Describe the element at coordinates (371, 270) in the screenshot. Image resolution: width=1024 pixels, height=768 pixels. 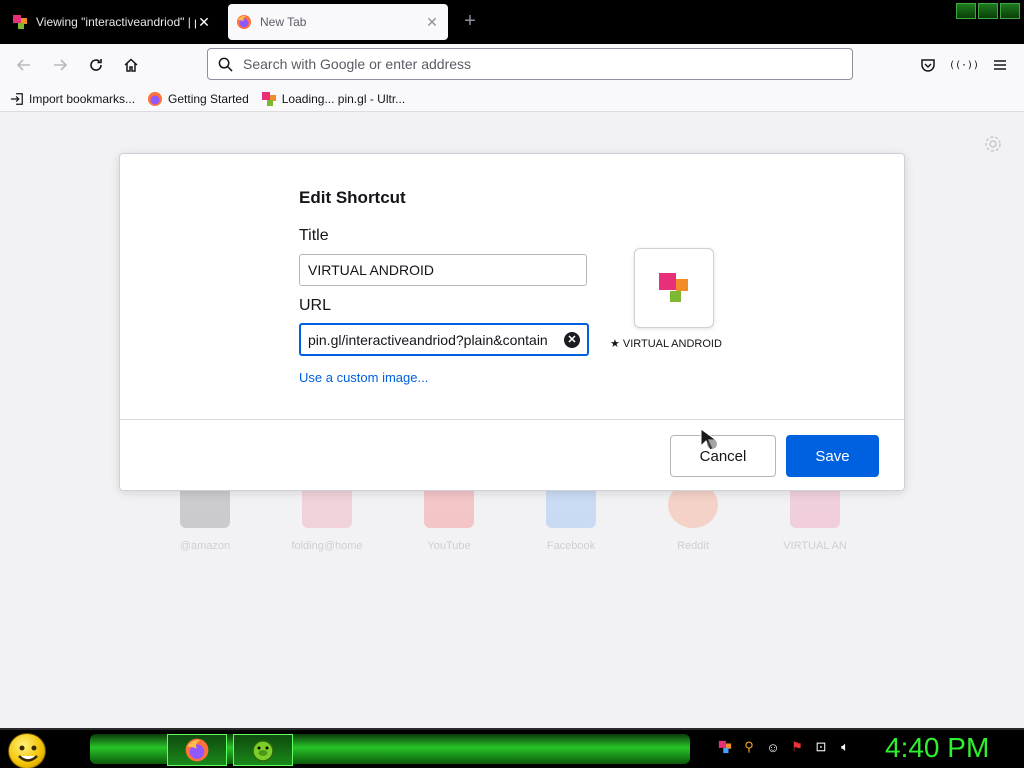
I see `title-input-value: VIRTUAL ANDROID` at that location.